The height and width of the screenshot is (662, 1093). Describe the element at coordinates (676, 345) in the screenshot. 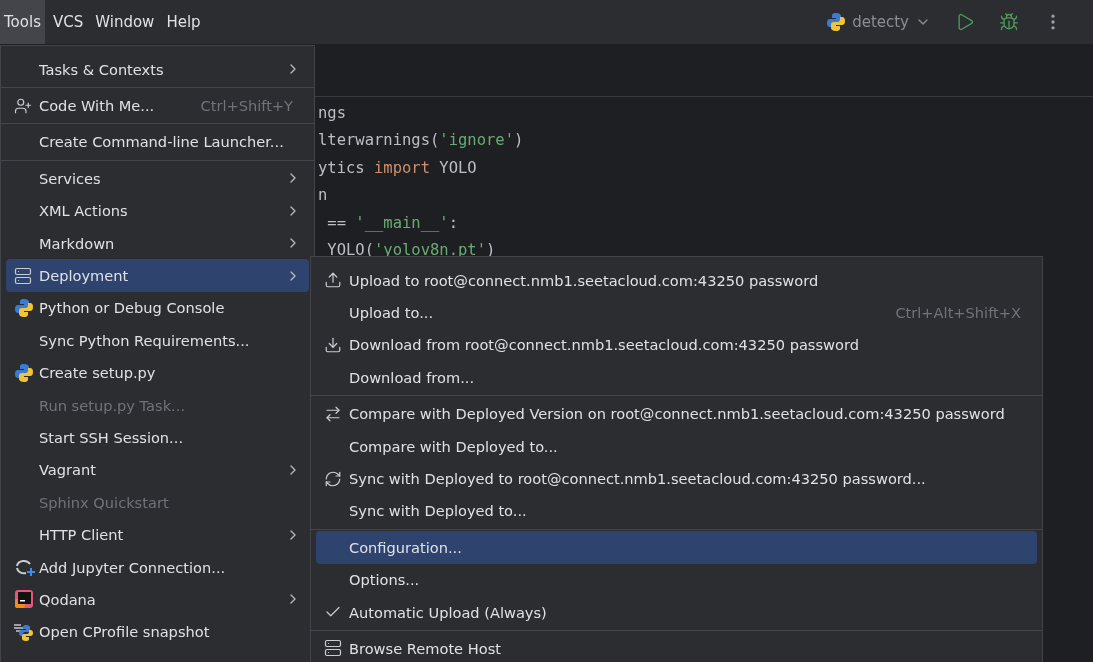

I see `menu-item: Download from root@connect.nmb1.seetacloud.com:43250 password` at that location.